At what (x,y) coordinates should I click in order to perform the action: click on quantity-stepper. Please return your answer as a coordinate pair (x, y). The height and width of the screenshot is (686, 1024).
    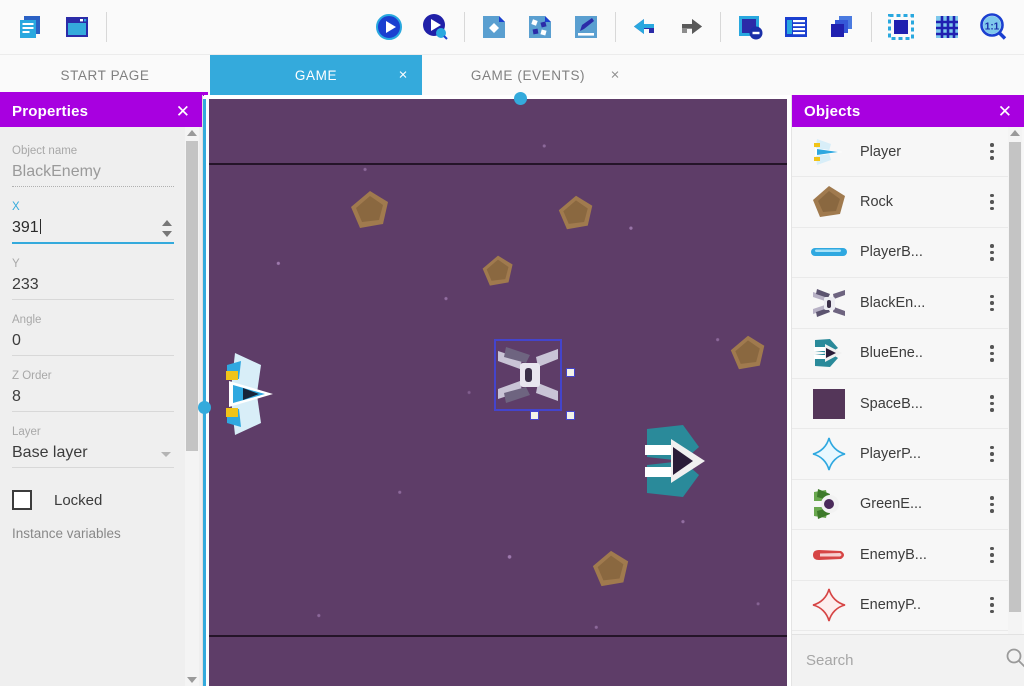
    Looking at the image, I should click on (167, 228).